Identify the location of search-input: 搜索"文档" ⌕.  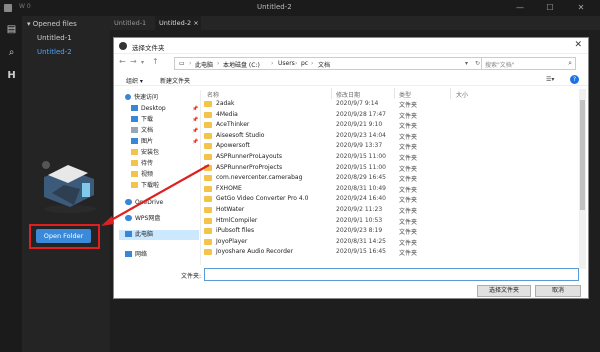
(528, 63).